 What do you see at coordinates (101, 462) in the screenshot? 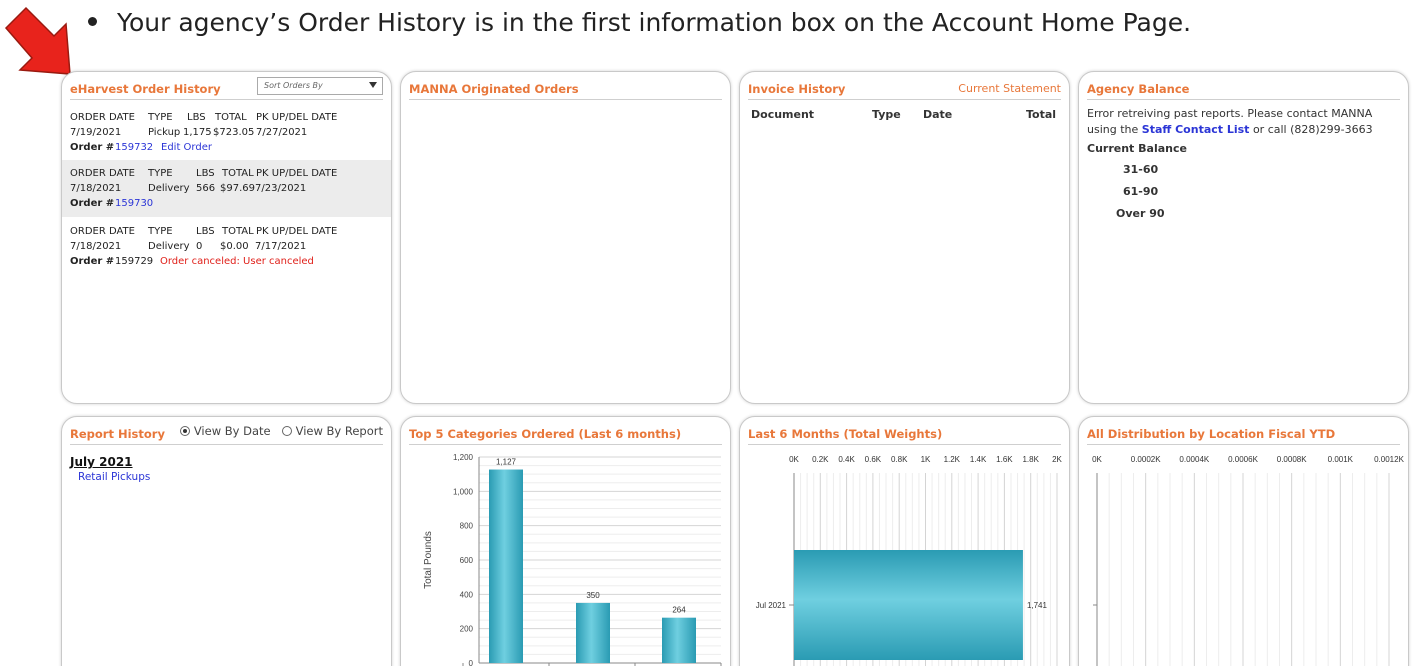
I see `report-month-link: July 2021` at bounding box center [101, 462].